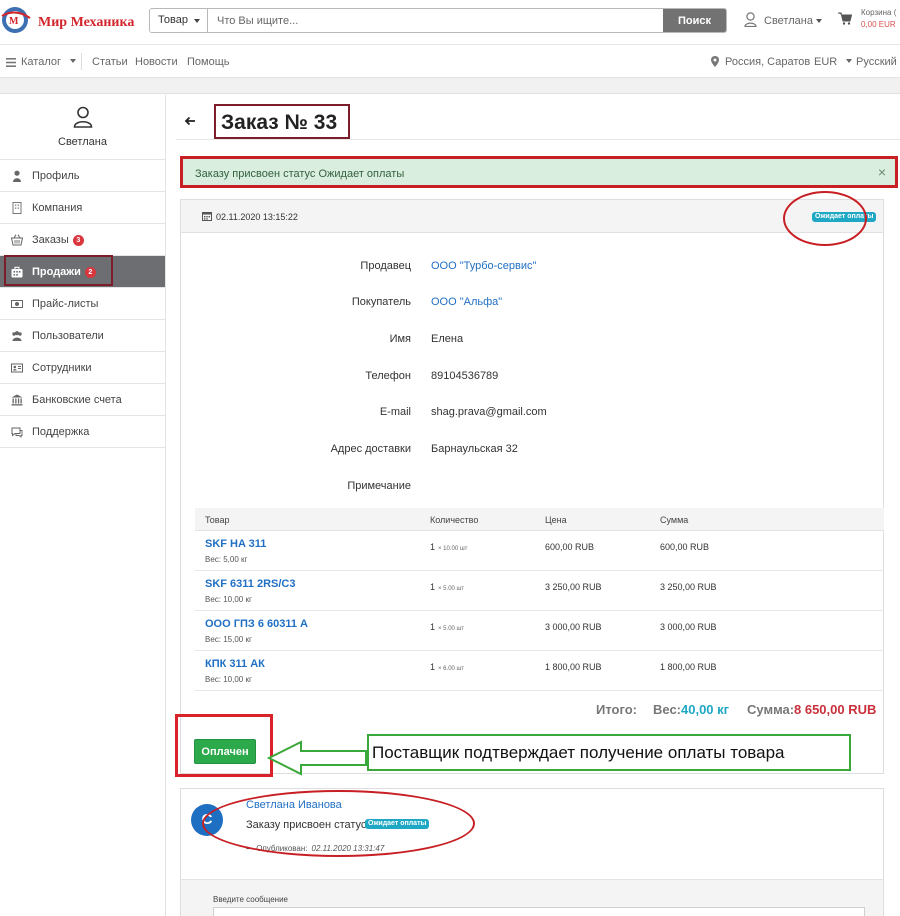 Image resolution: width=900 pixels, height=916 pixels. I want to click on sidebar-item-profile: Профиль, so click(82, 176).